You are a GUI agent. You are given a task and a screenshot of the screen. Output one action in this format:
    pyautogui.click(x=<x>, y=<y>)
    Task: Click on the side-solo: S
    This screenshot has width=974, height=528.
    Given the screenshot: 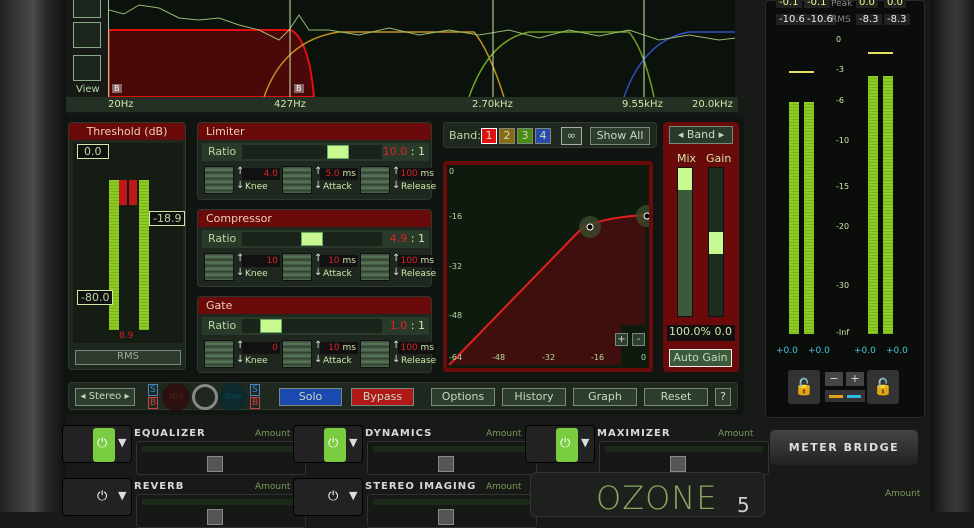 What is the action you would take?
    pyautogui.click(x=255, y=390)
    